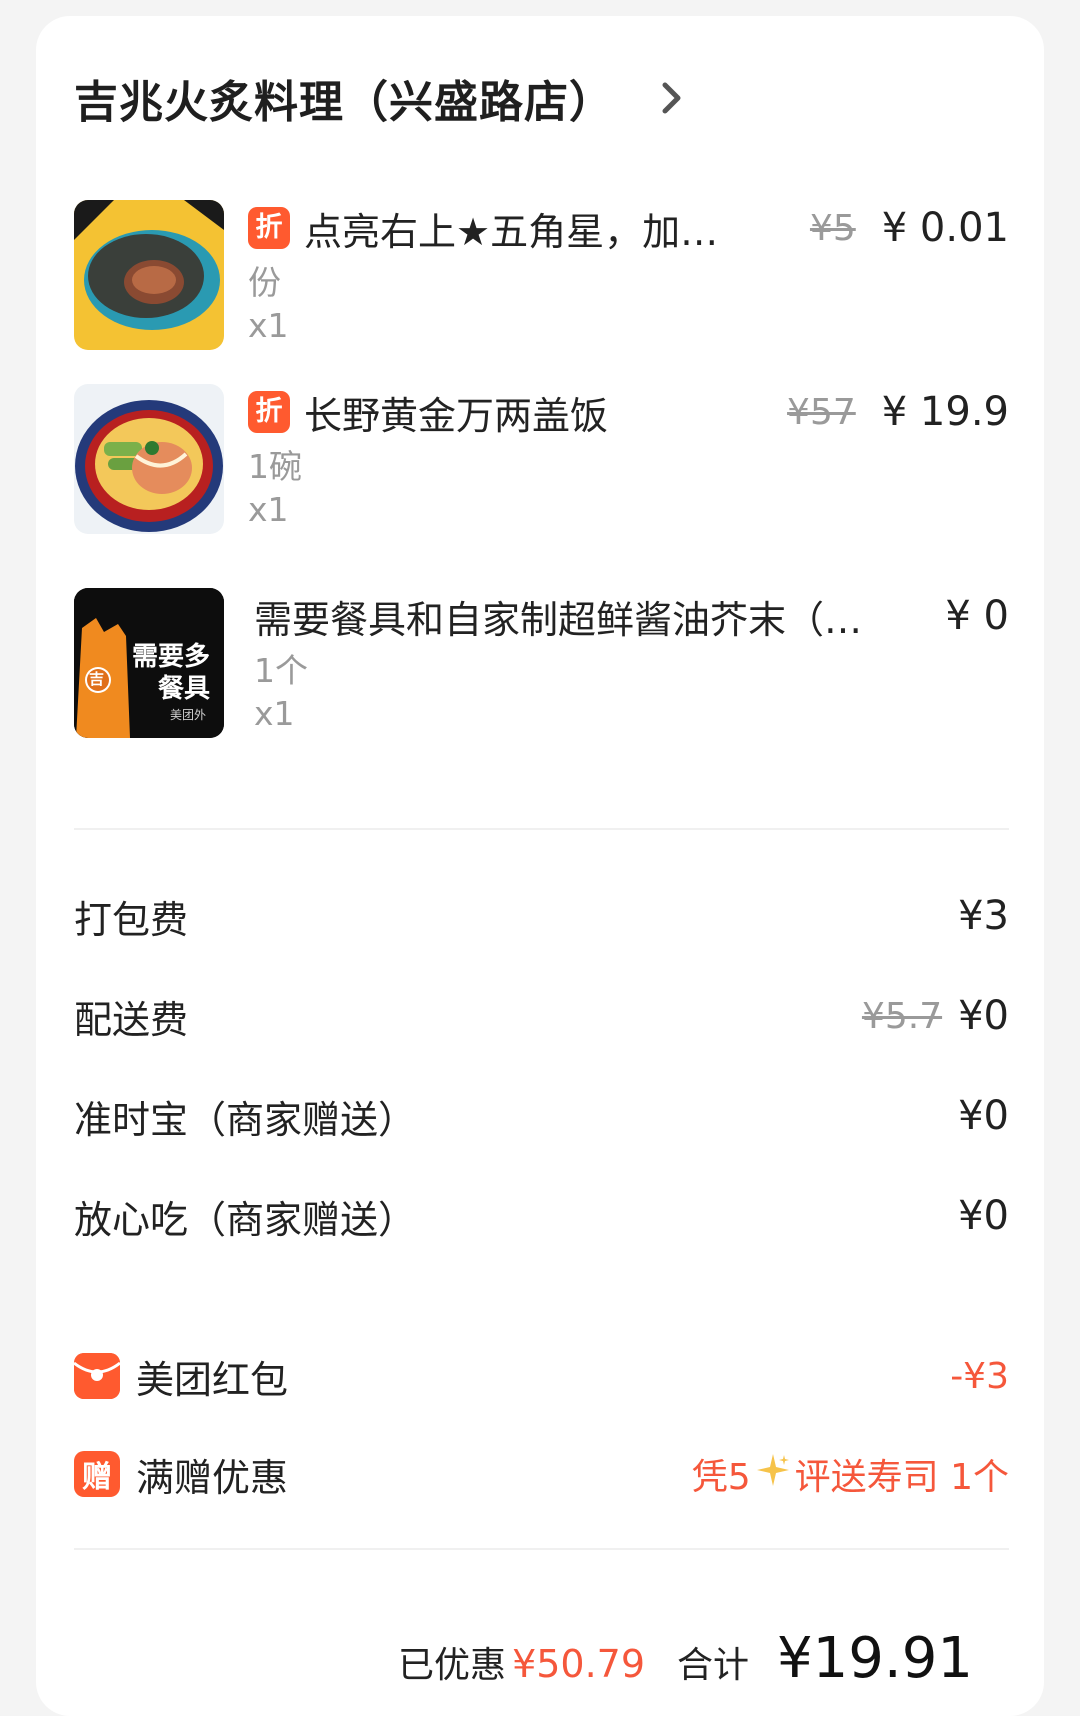  Describe the element at coordinates (945, 228) in the screenshot. I see `item-price: ¥ 0.01` at that location.